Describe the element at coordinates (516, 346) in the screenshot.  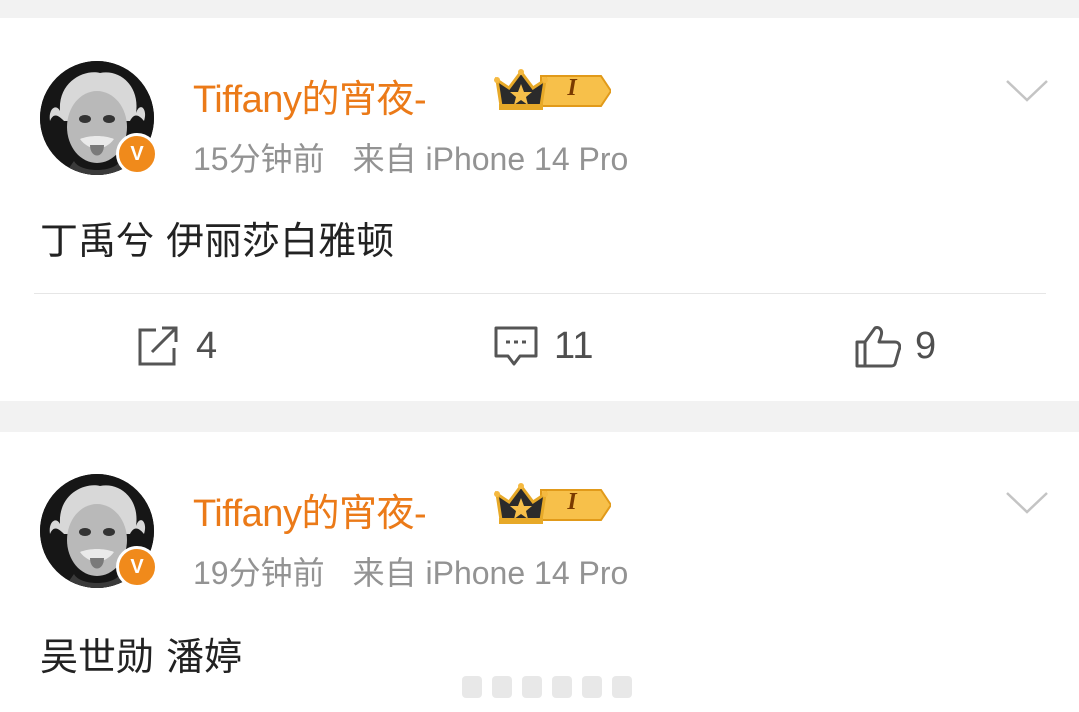
I see `comment-icon` at that location.